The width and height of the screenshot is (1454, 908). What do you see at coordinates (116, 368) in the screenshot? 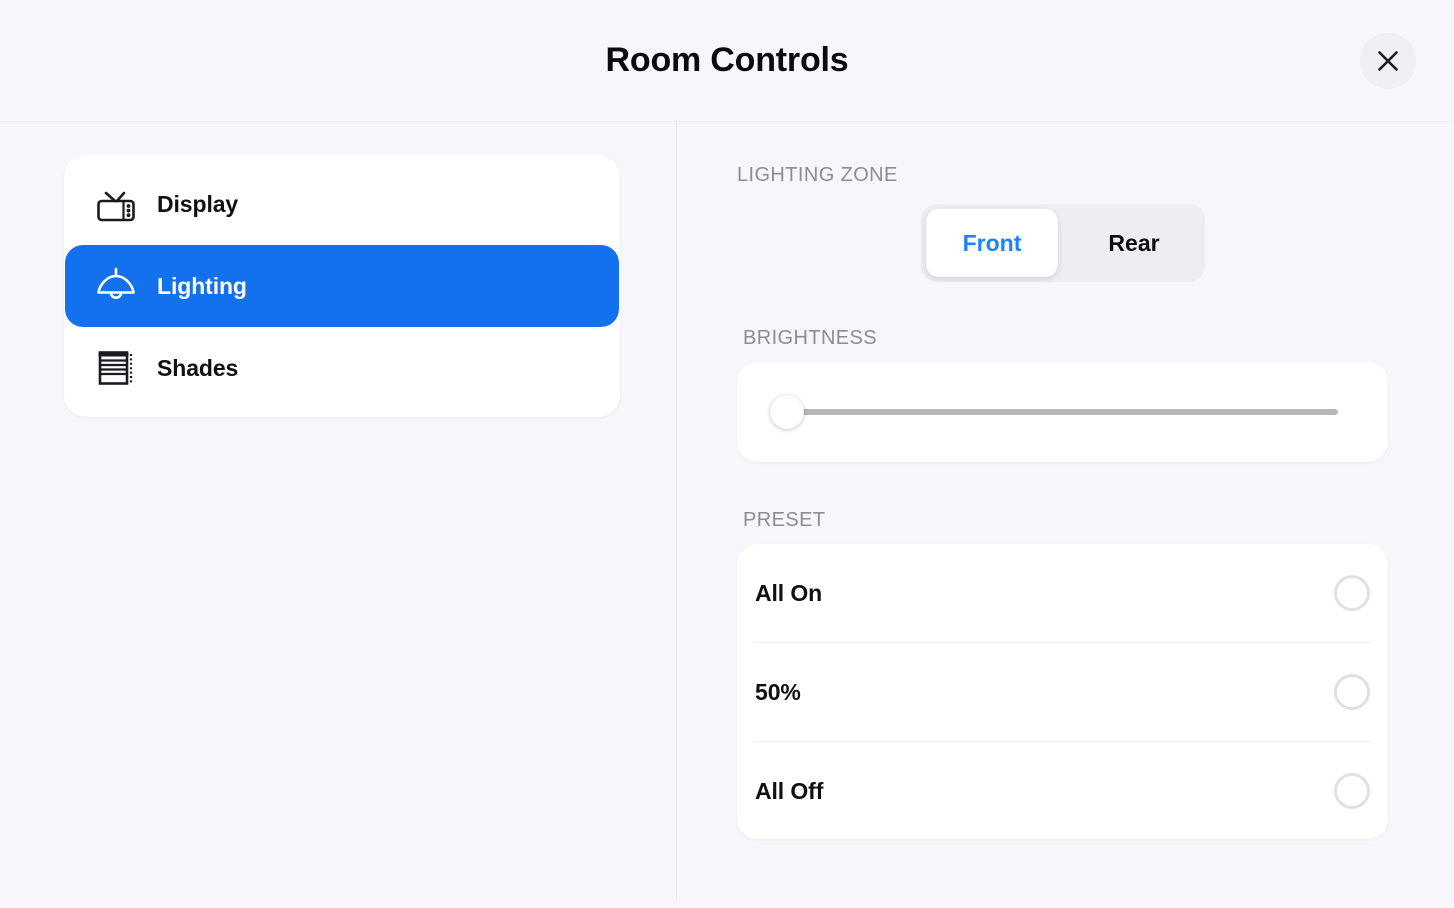
I see `blinds-icon` at bounding box center [116, 368].